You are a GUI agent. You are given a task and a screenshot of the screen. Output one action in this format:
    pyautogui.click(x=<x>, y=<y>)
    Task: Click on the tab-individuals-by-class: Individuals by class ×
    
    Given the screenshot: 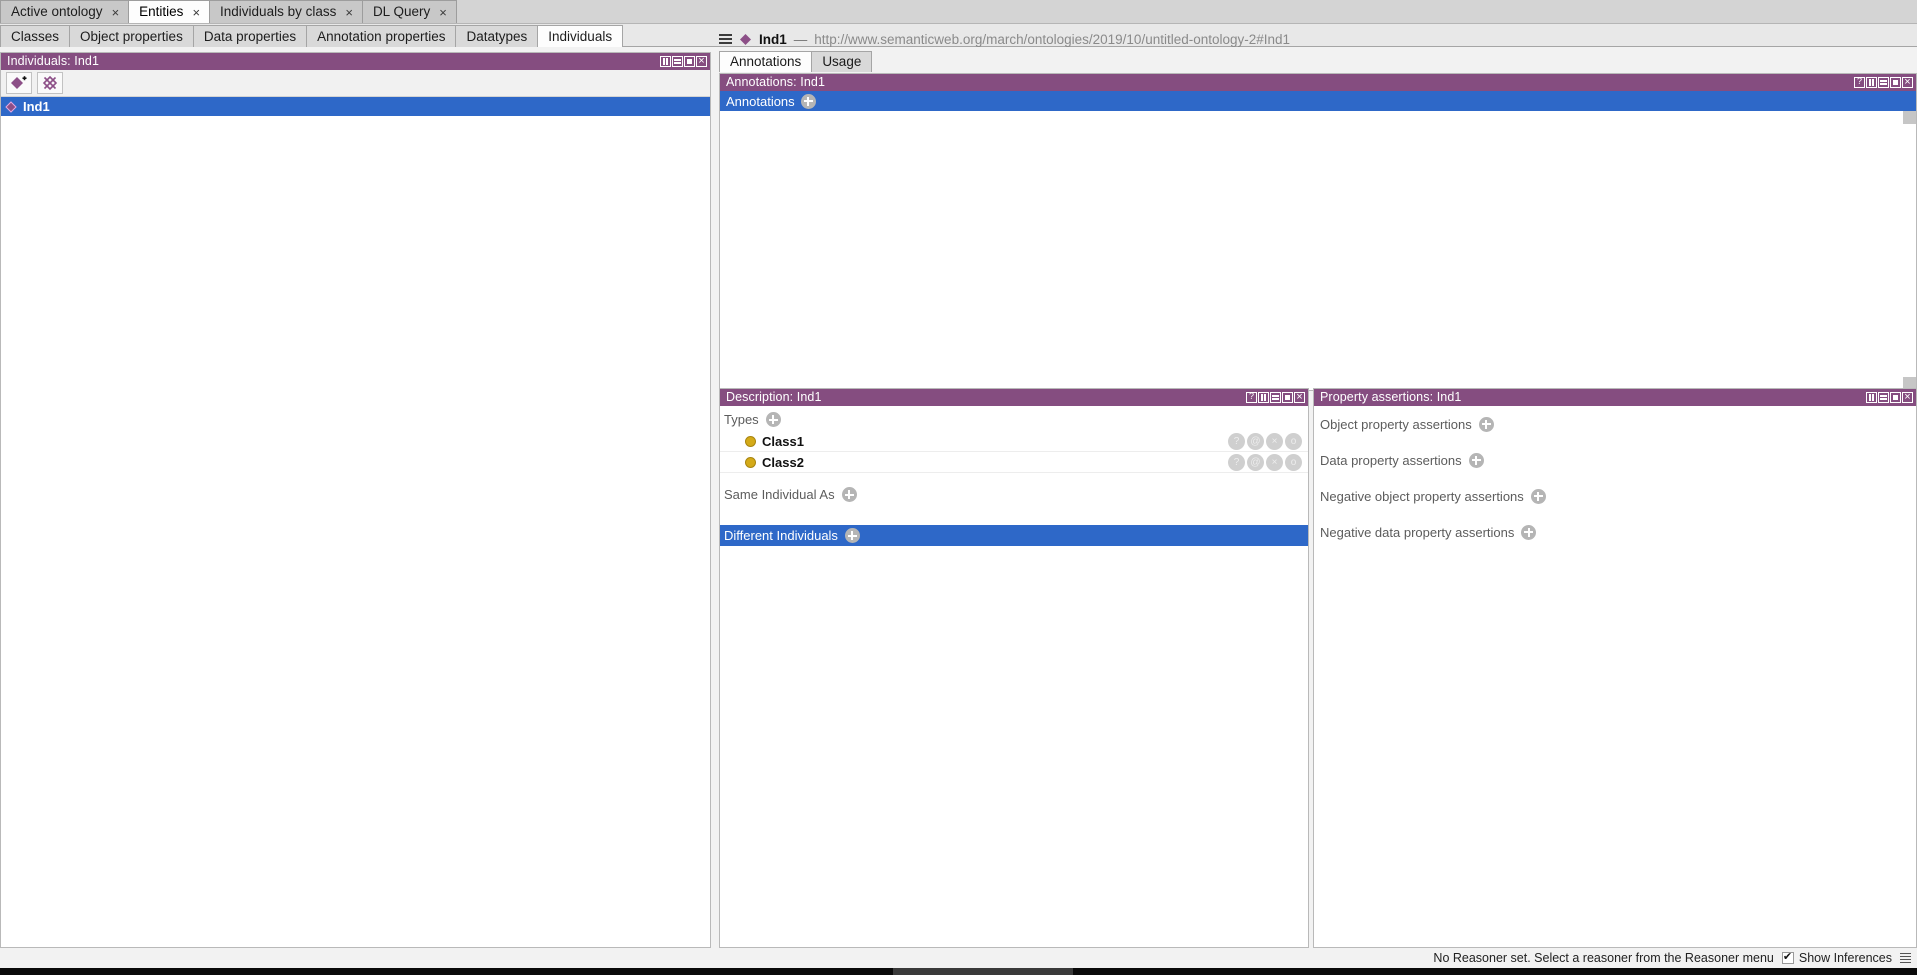 What is the action you would take?
    pyautogui.click(x=286, y=11)
    